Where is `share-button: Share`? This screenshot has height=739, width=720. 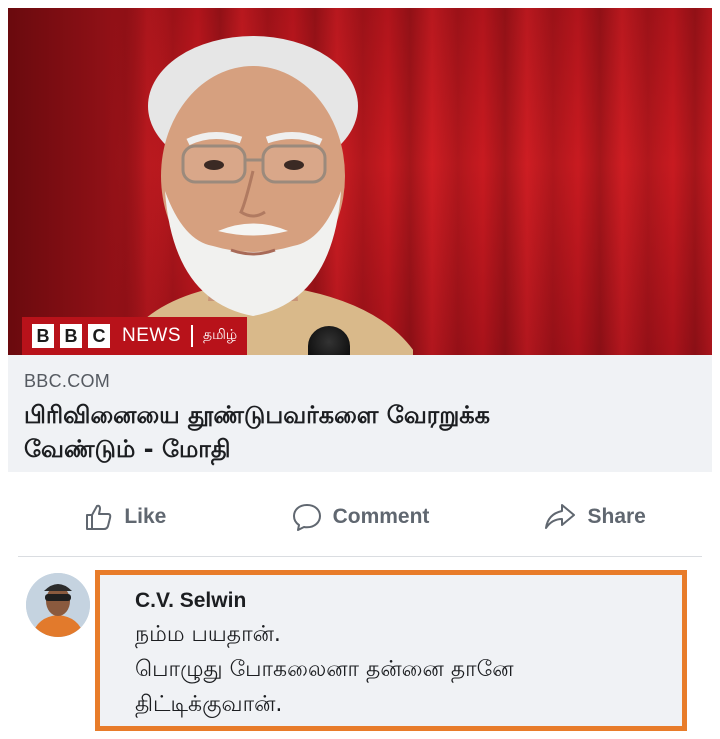
share-button: Share is located at coordinates (594, 517).